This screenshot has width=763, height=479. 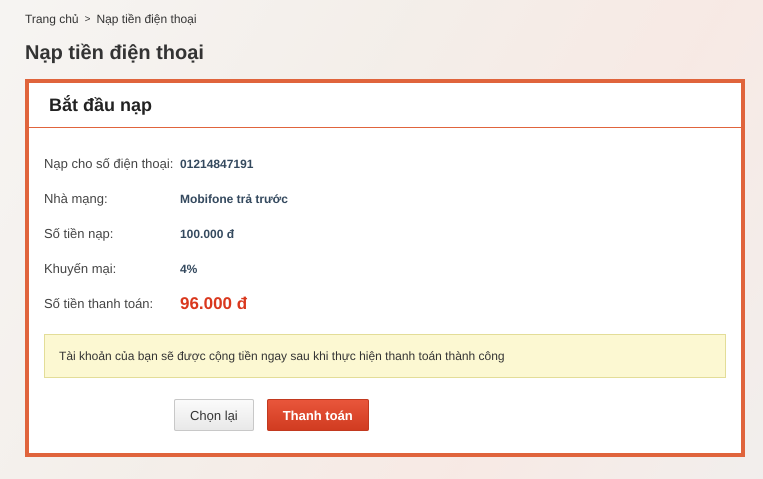 What do you see at coordinates (189, 269) in the screenshot?
I see `field-value: 4%` at bounding box center [189, 269].